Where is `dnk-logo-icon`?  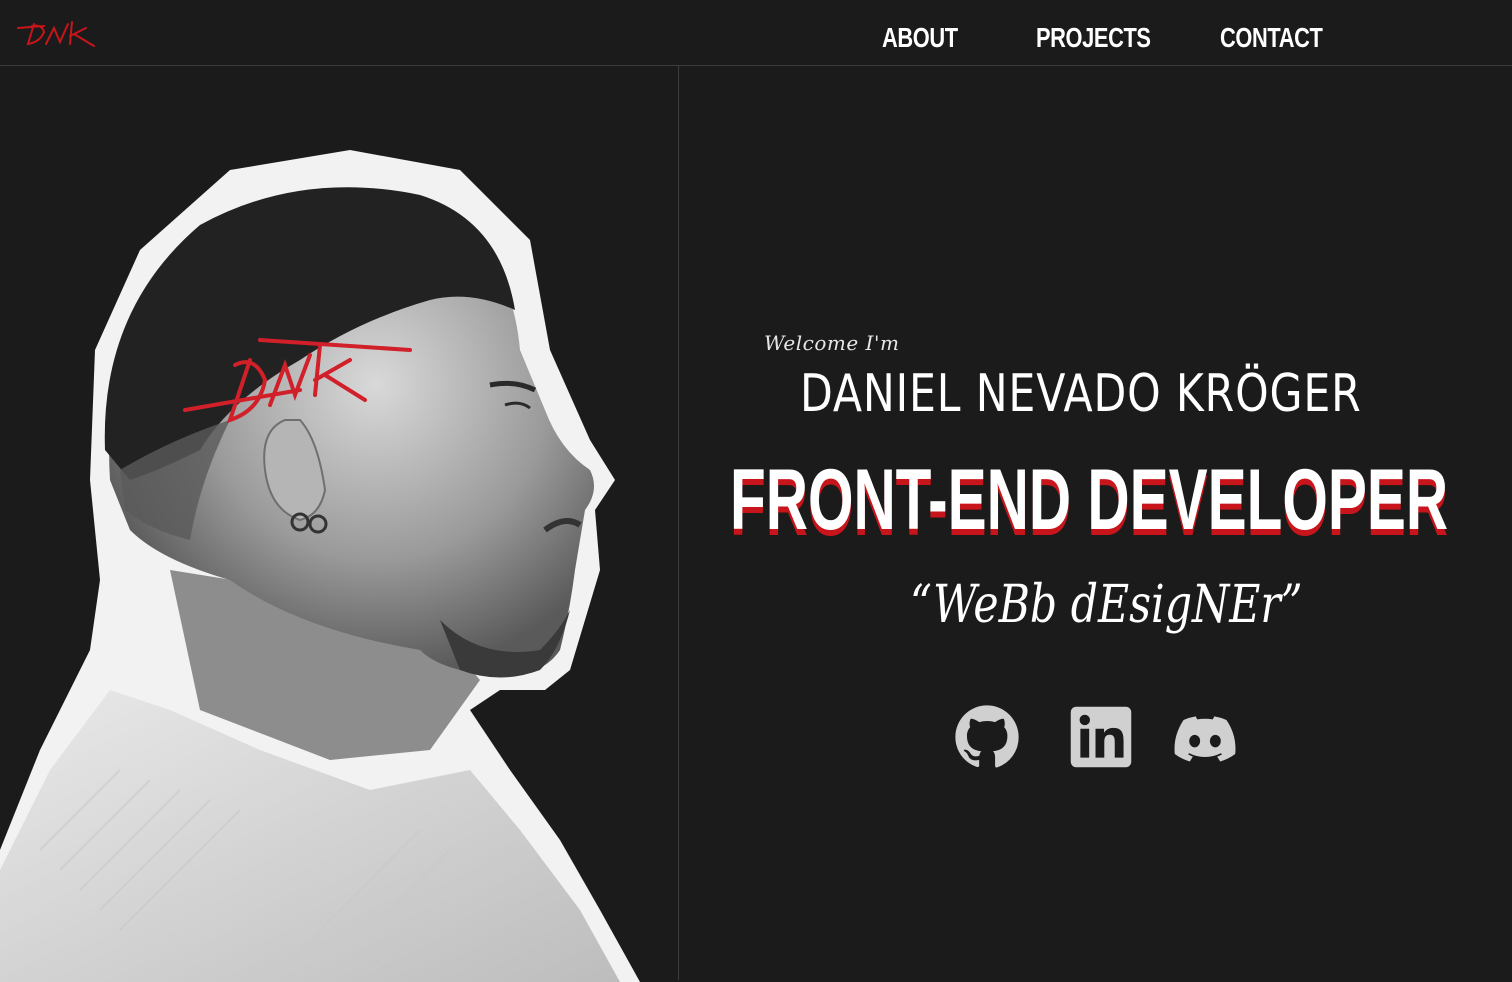 dnk-logo-icon is located at coordinates (57, 34).